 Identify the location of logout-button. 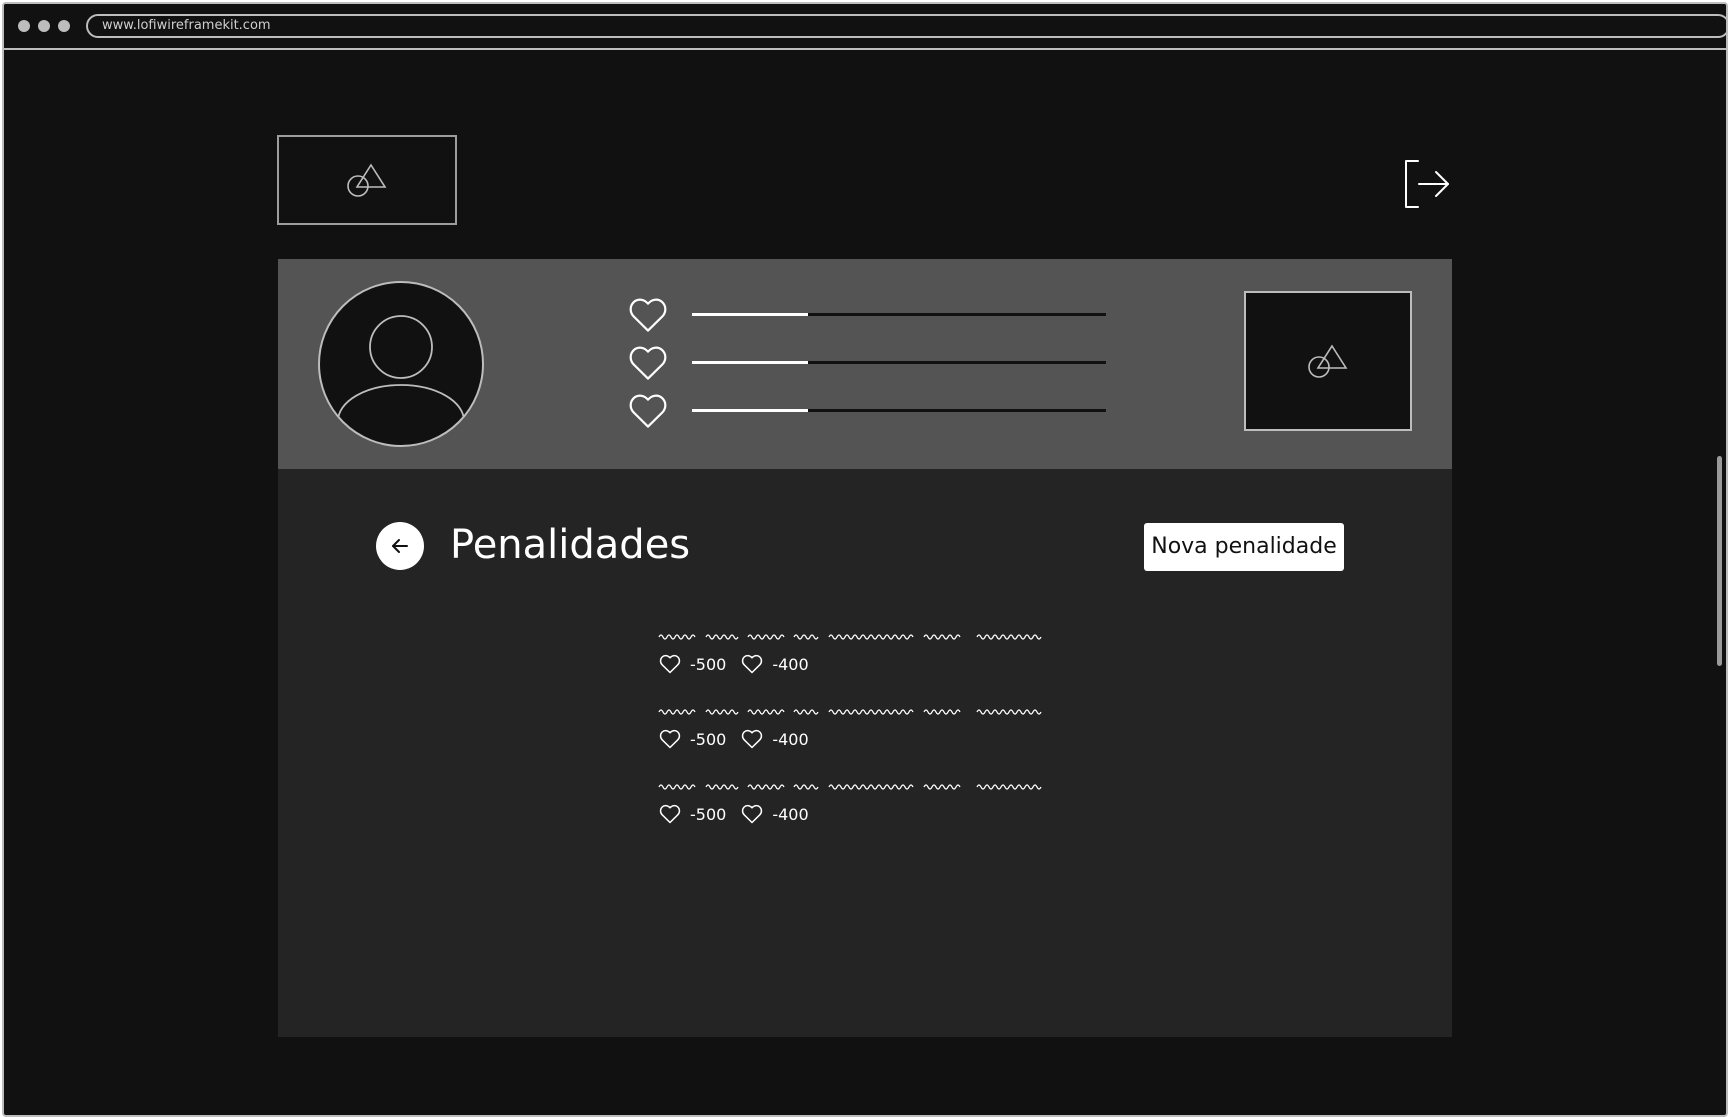
(1427, 184).